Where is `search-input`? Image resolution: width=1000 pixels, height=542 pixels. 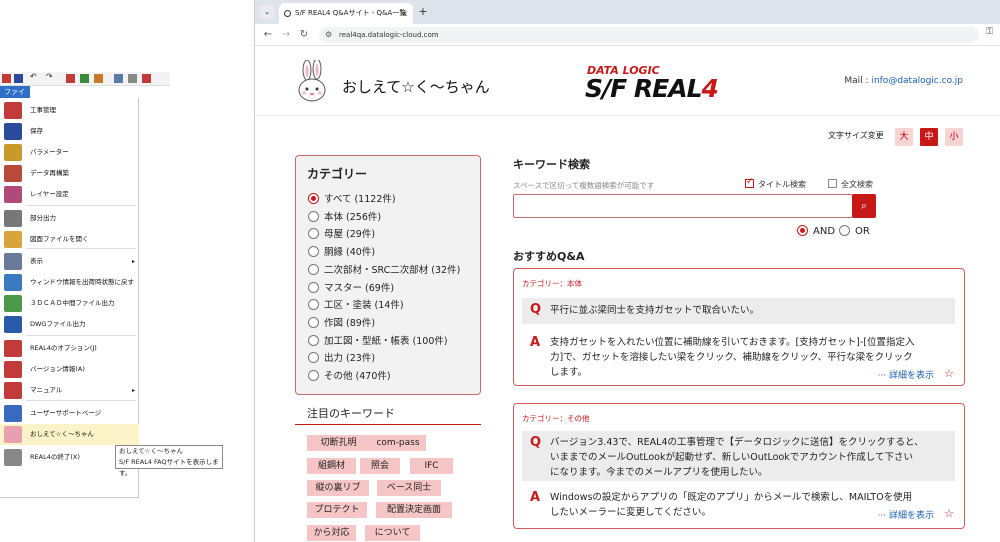
search-input is located at coordinates (683, 206).